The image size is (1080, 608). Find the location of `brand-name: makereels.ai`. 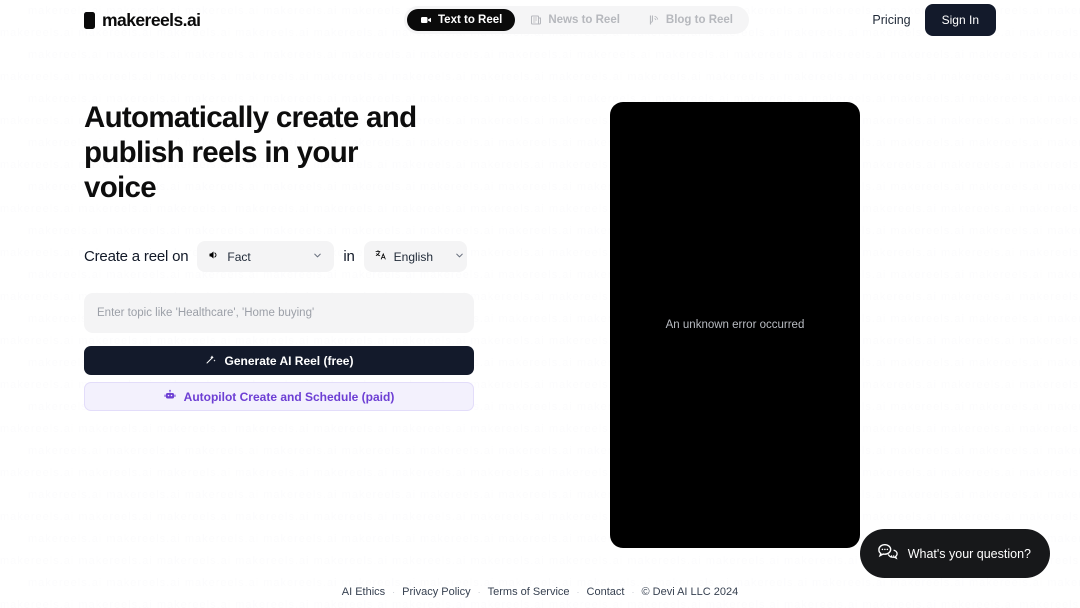

brand-name: makereels.ai is located at coordinates (151, 19).